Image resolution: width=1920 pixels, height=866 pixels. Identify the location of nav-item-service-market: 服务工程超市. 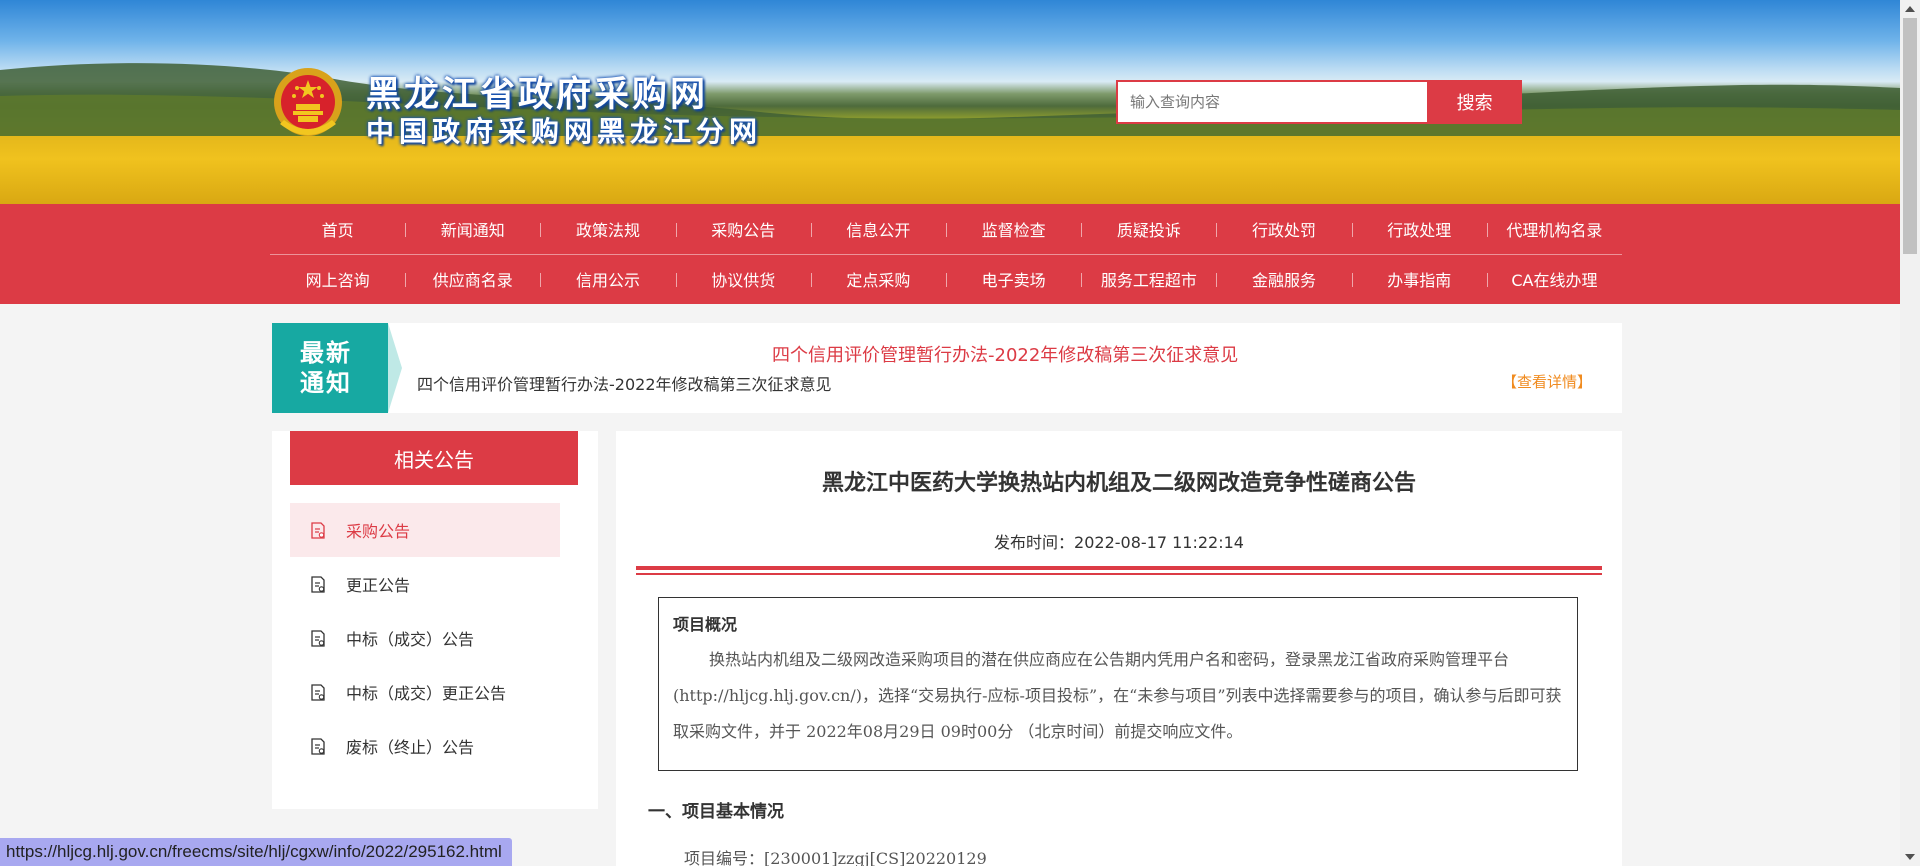
(1148, 279).